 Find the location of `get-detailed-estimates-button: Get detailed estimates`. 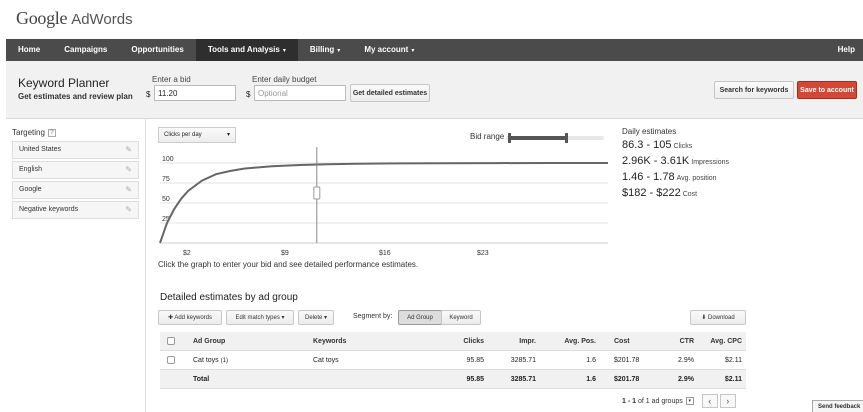

get-detailed-estimates-button: Get detailed estimates is located at coordinates (390, 93).